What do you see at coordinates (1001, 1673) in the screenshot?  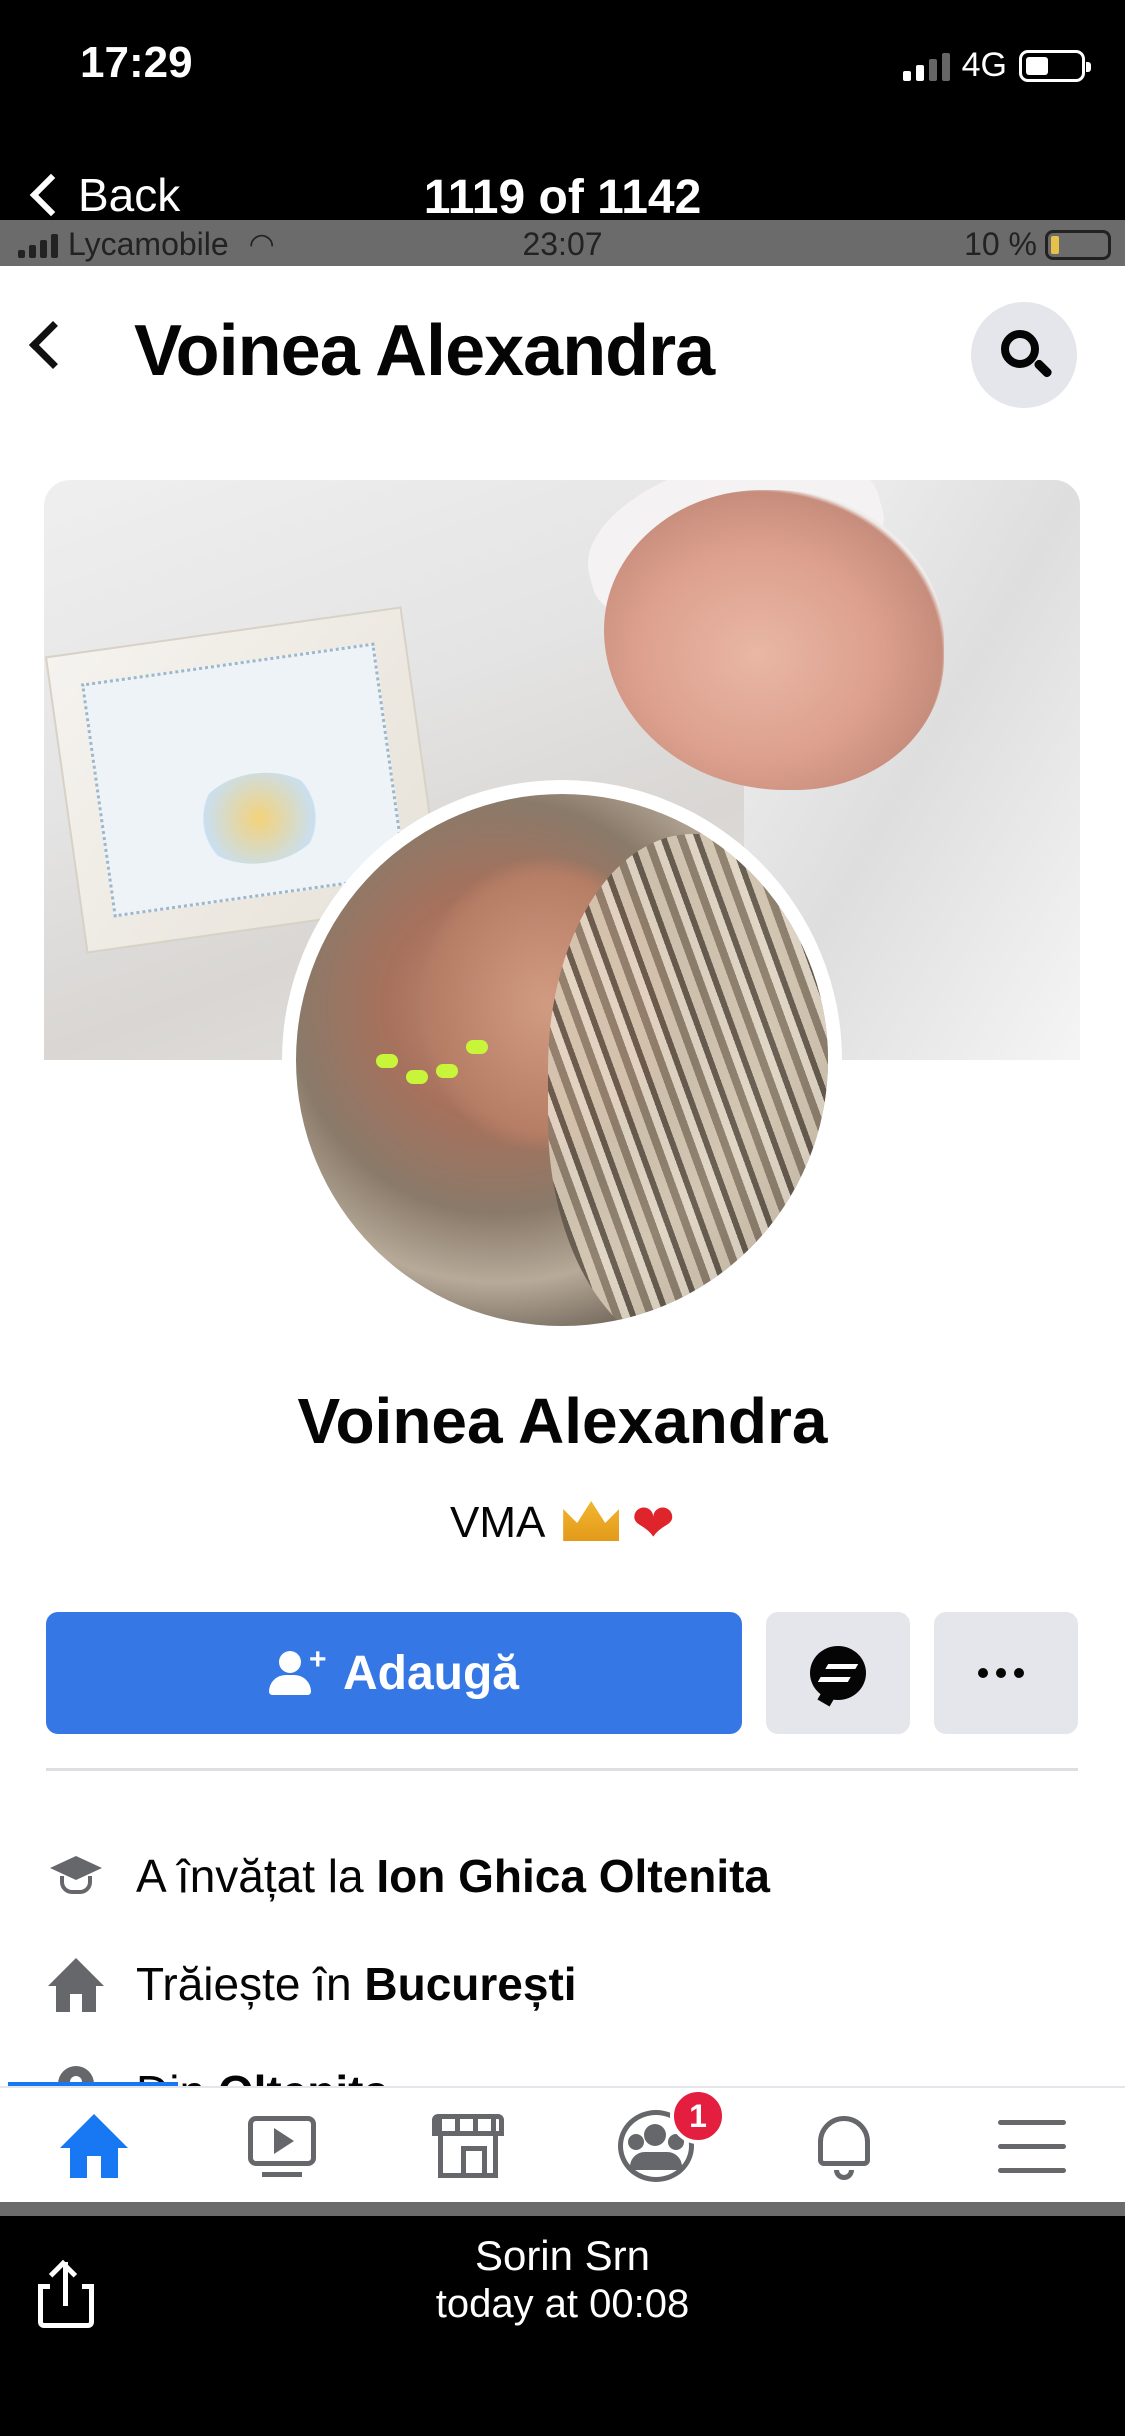 I see `more-dots-icon` at bounding box center [1001, 1673].